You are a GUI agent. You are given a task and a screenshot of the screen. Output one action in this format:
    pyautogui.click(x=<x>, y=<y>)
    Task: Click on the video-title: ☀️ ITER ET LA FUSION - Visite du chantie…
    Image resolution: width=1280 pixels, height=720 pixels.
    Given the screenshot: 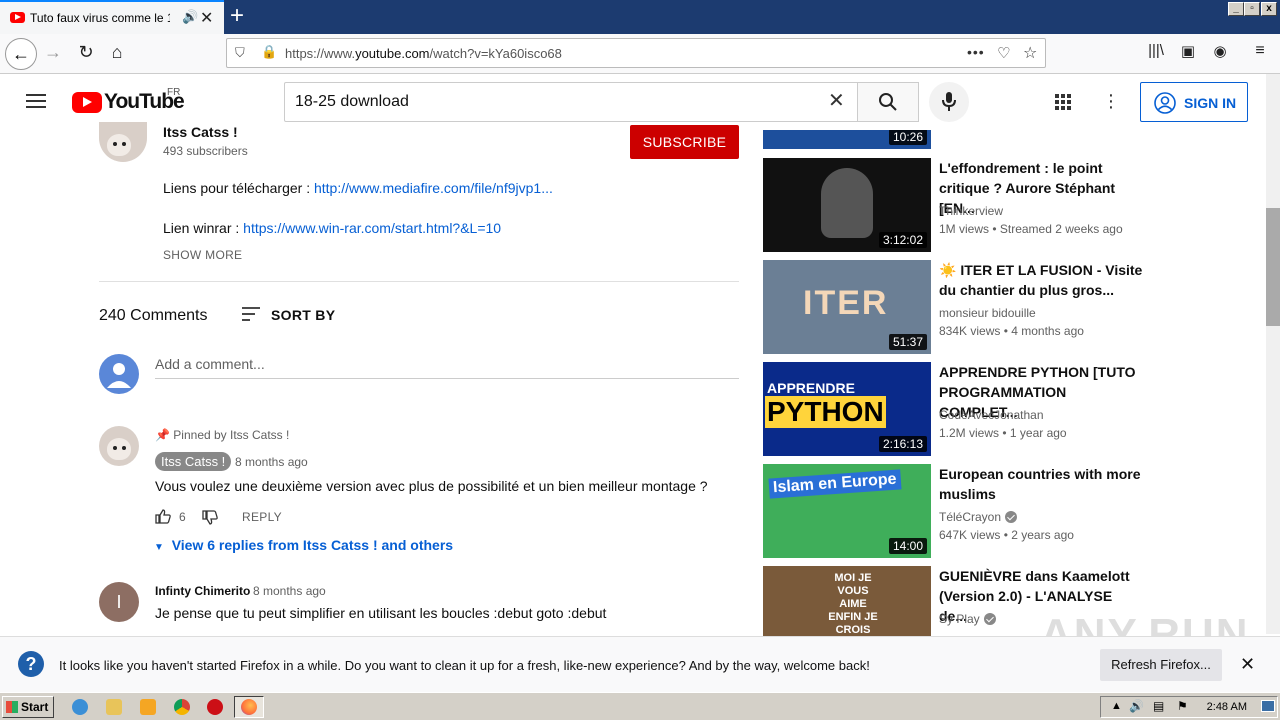 What is the action you would take?
    pyautogui.click(x=1041, y=280)
    